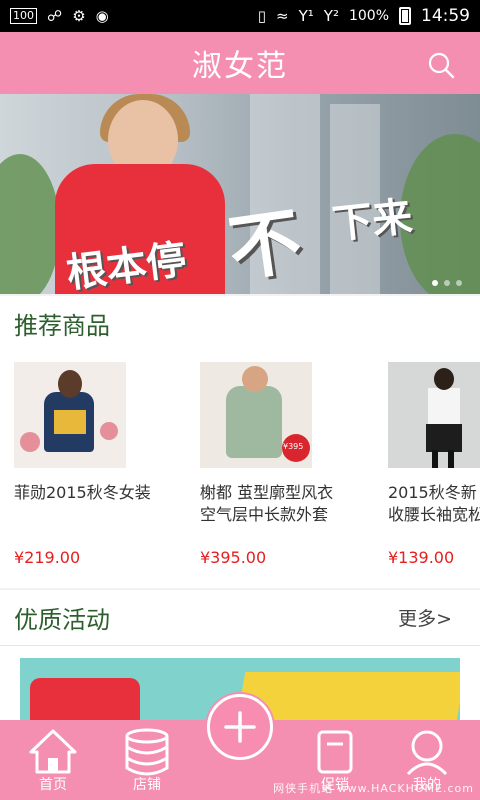 The image size is (480, 800). What do you see at coordinates (82, 492) in the screenshot?
I see `product-name: 菲勋2015秋冬女装` at bounding box center [82, 492].